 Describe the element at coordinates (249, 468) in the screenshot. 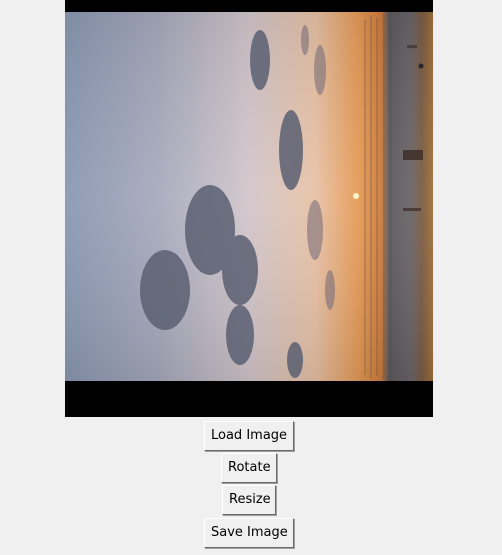

I see `rotate-button: Rotate` at that location.